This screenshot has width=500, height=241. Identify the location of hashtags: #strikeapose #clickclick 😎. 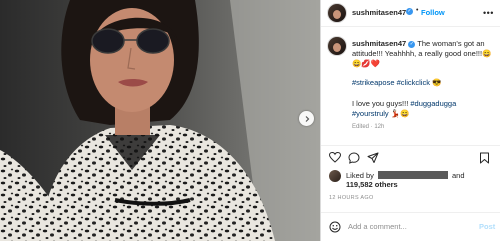
(396, 82).